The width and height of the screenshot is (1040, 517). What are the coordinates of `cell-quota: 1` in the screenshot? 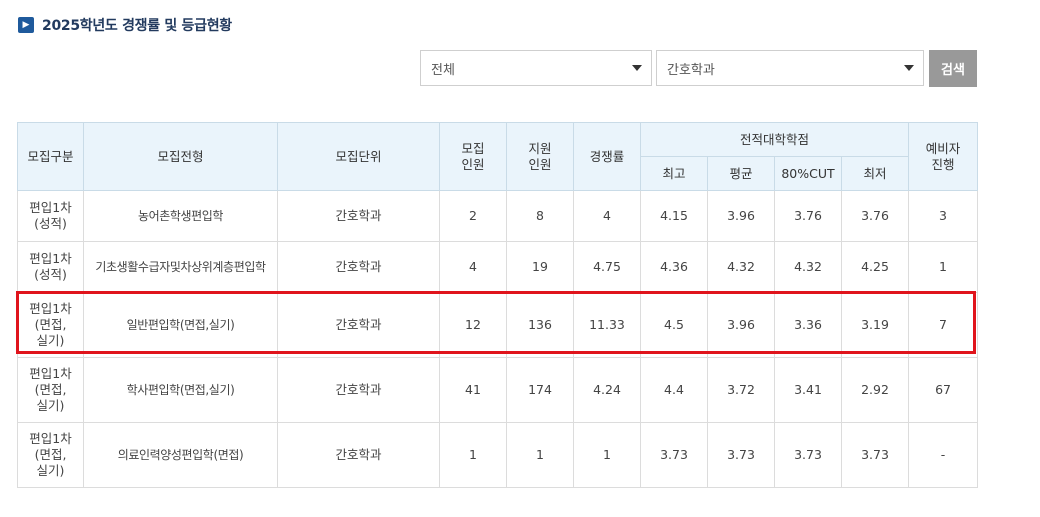 It's located at (473, 455).